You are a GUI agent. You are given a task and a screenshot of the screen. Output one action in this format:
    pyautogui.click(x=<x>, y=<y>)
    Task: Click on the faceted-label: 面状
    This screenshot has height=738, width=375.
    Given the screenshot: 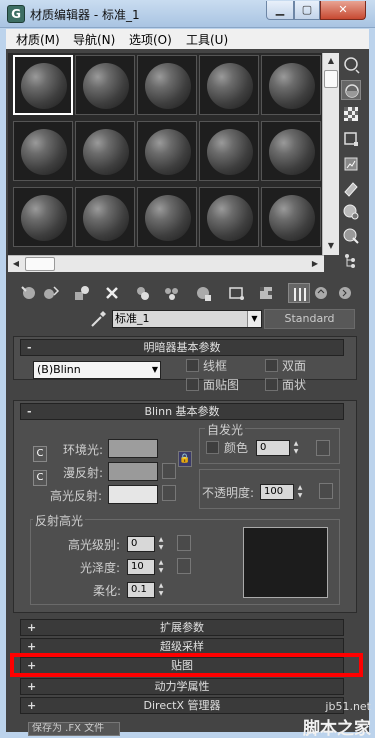 What is the action you would take?
    pyautogui.click(x=294, y=385)
    